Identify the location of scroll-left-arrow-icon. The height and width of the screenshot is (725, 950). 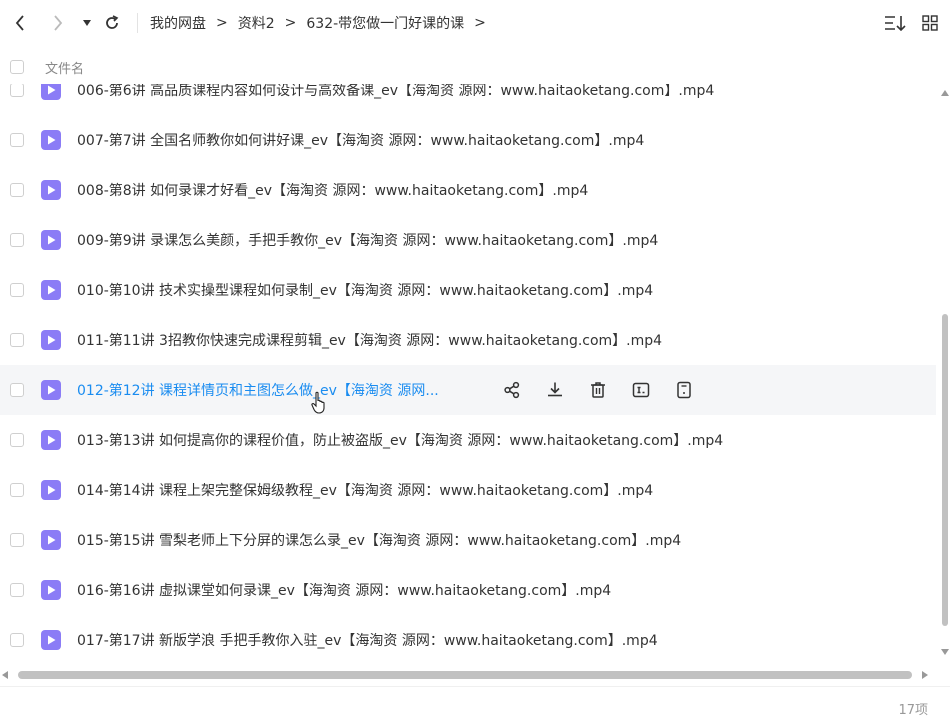
(5, 675).